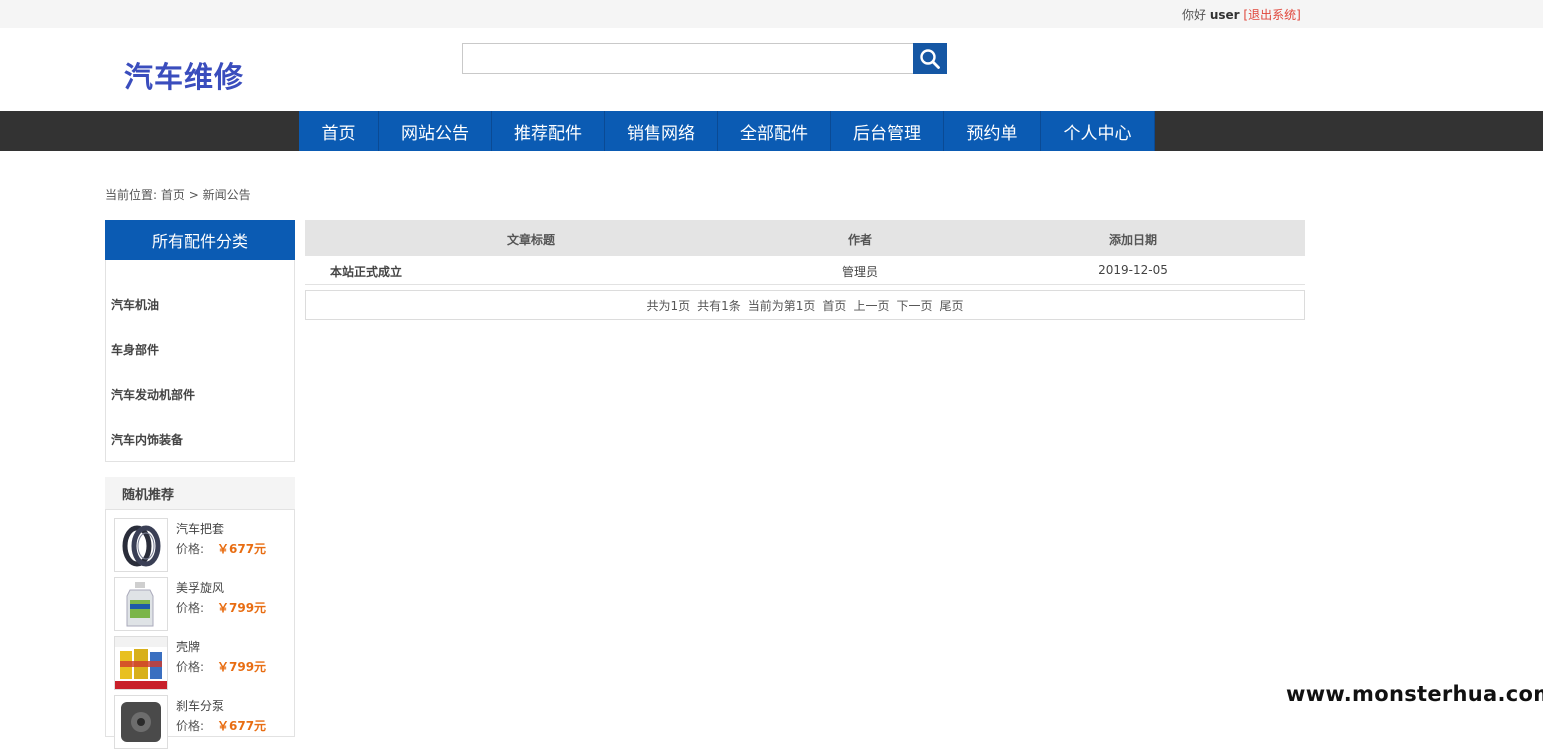 The height and width of the screenshot is (749, 1543). What do you see at coordinates (668, 305) in the screenshot?
I see `pager-total-pages: 共为1页` at bounding box center [668, 305].